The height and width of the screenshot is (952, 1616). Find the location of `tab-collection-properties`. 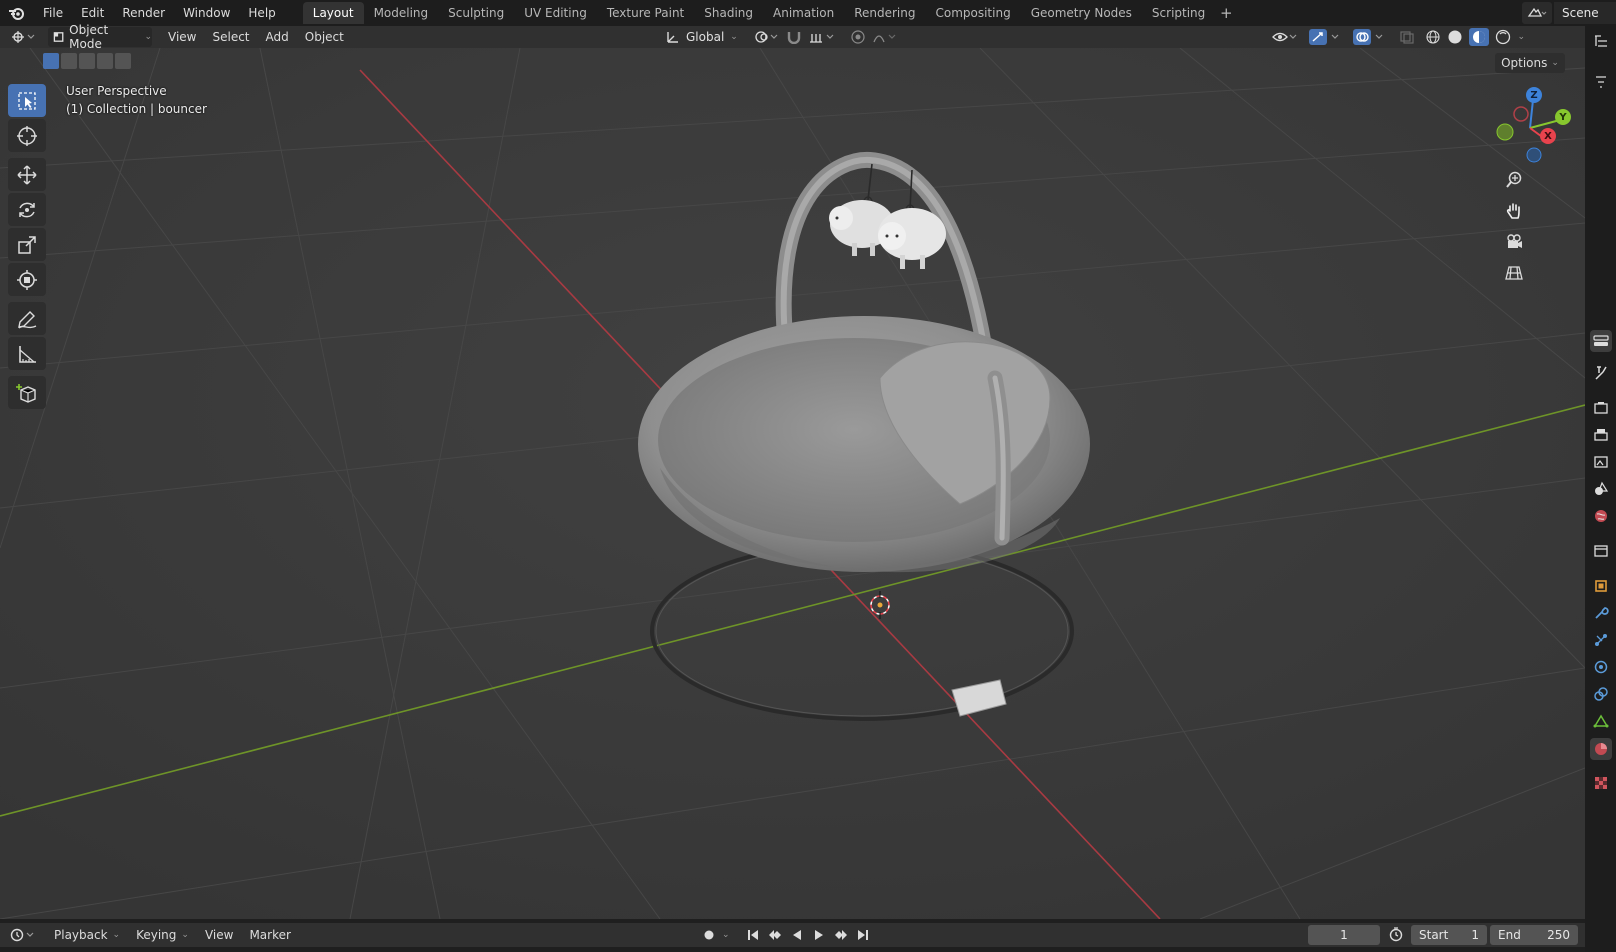

tab-collection-properties is located at coordinates (1601, 551).